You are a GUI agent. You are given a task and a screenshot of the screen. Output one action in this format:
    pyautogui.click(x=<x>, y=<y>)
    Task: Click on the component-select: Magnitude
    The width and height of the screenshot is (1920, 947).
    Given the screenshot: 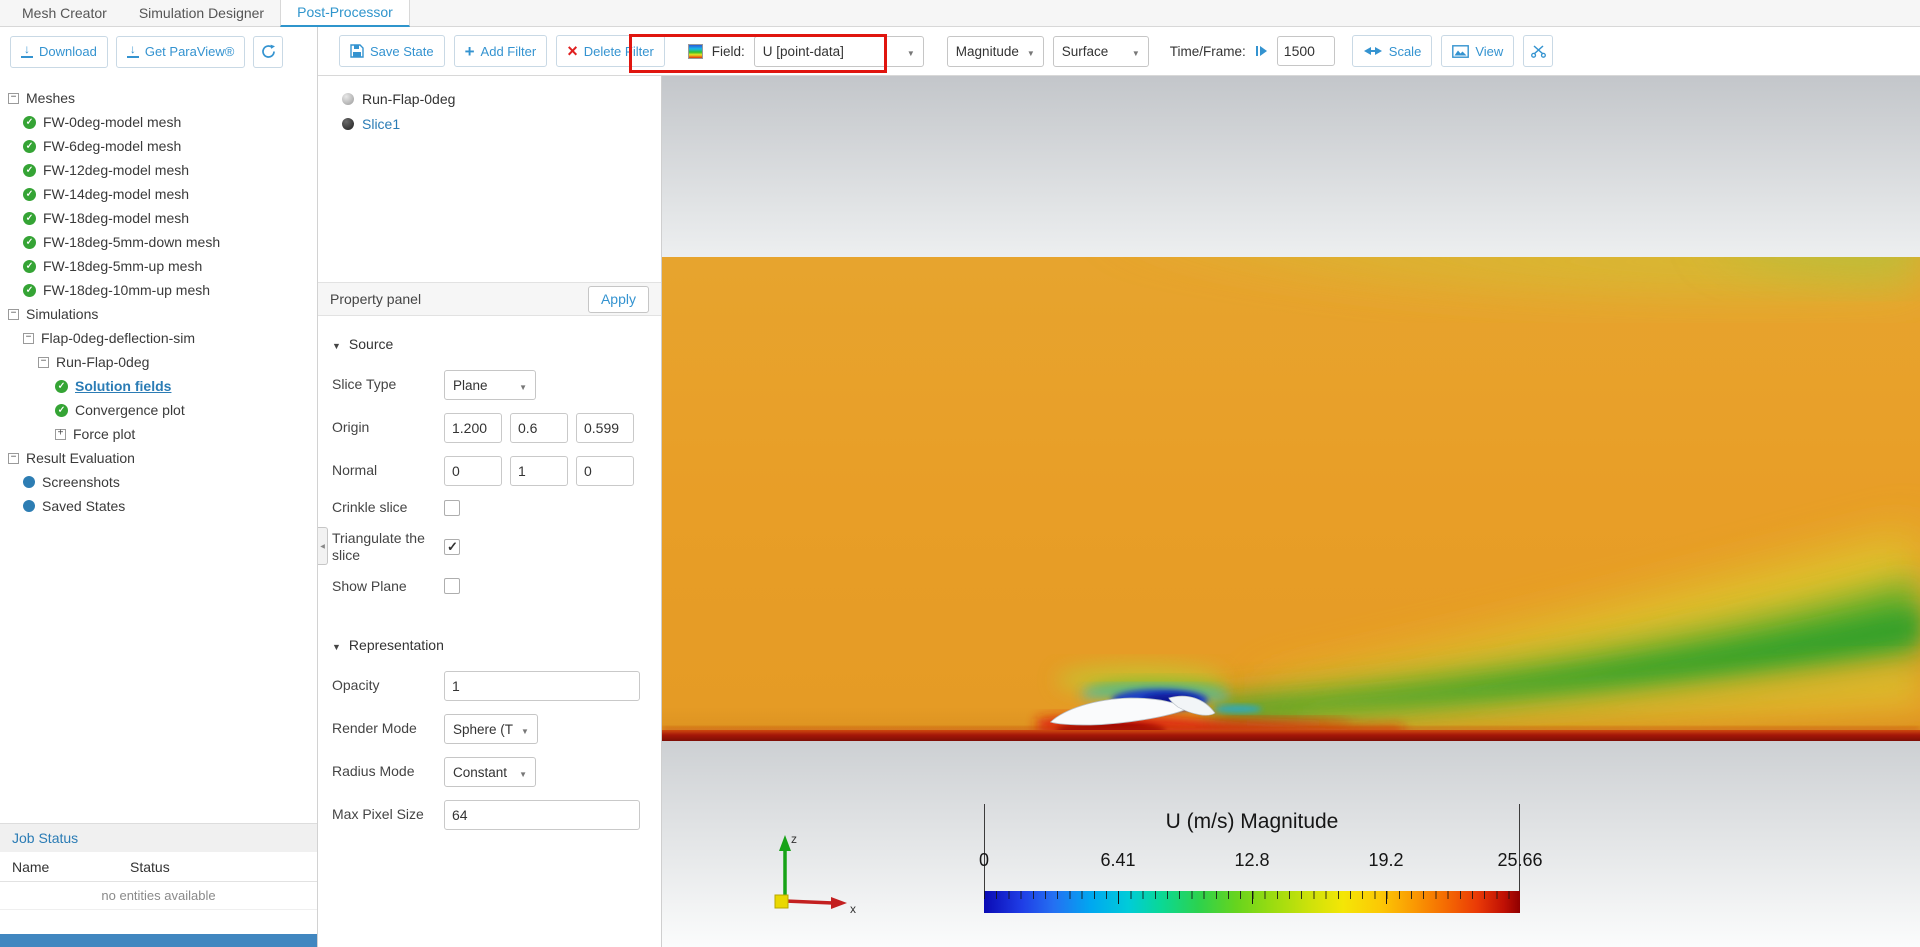 What is the action you would take?
    pyautogui.click(x=995, y=51)
    